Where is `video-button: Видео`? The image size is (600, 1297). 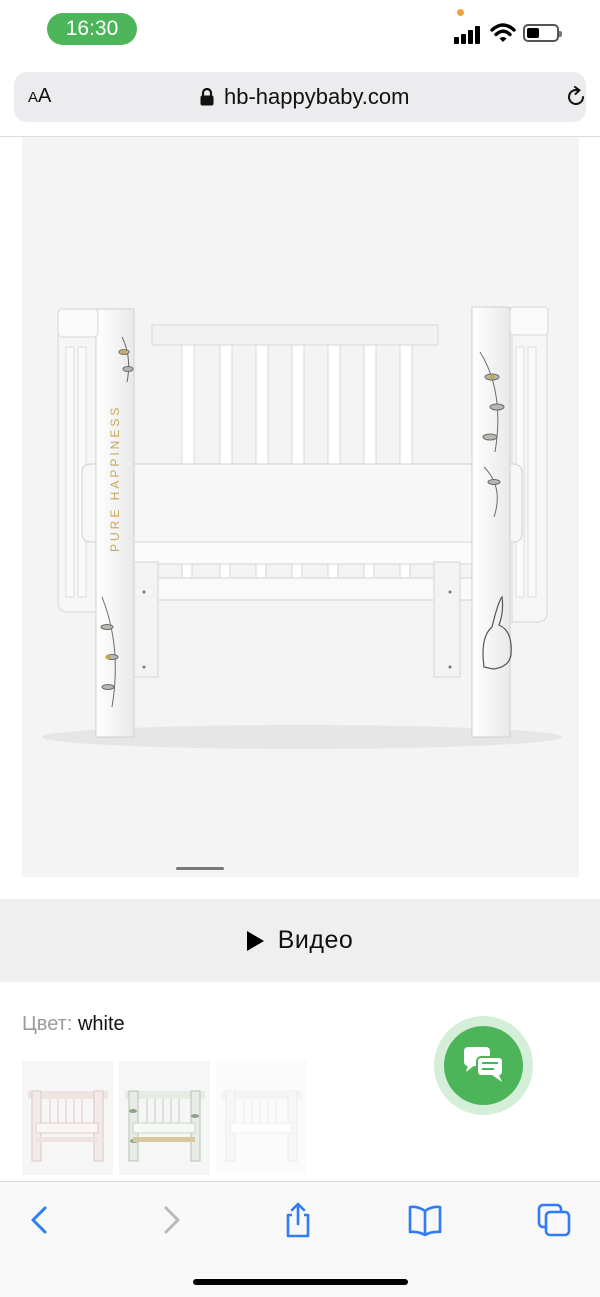 video-button: Видео is located at coordinates (300, 940).